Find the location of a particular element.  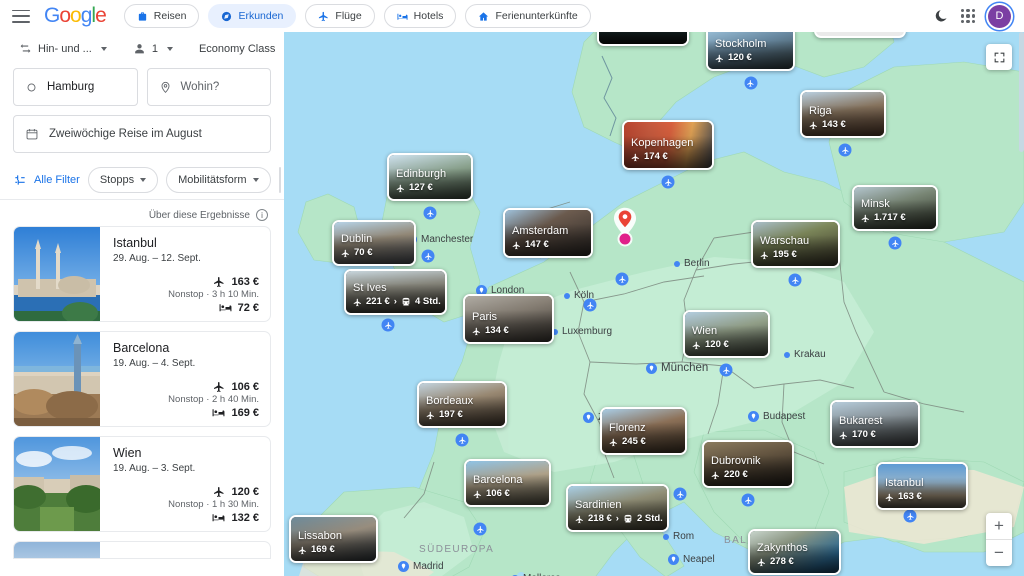

destination-card-partial-top is located at coordinates (643, 39).